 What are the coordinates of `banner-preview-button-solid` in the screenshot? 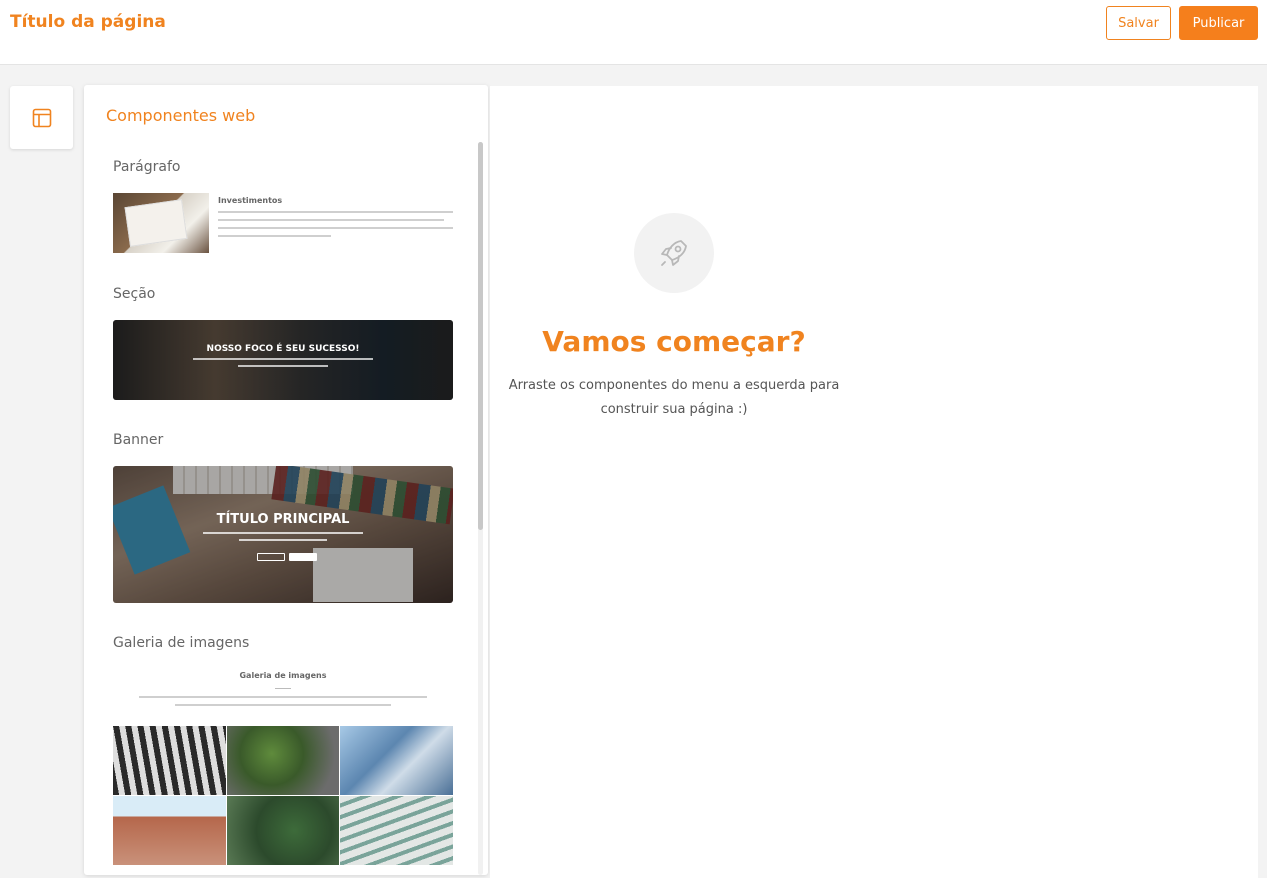 It's located at (303, 557).